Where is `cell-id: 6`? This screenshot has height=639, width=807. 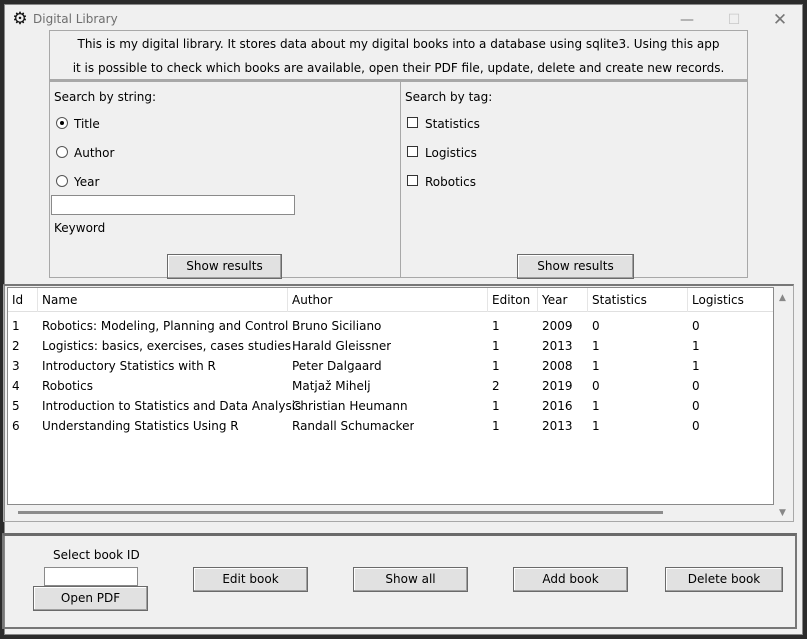
cell-id: 6 is located at coordinates (16, 426).